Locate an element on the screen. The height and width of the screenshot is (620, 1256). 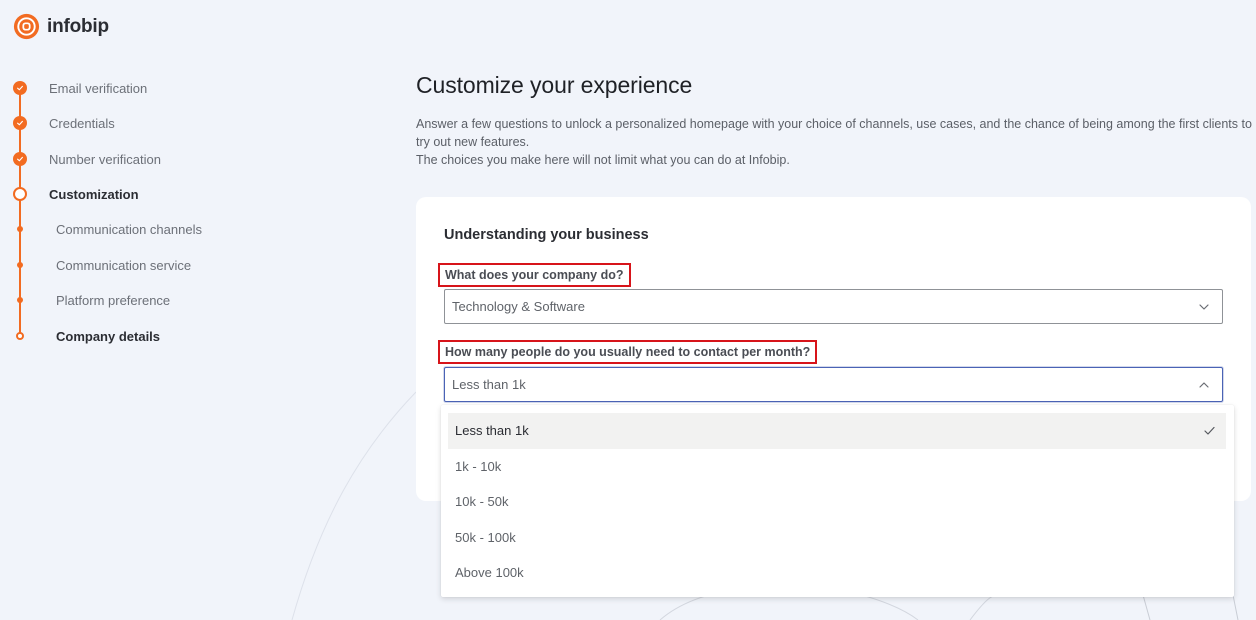
brand-name: infobip is located at coordinates (78, 26).